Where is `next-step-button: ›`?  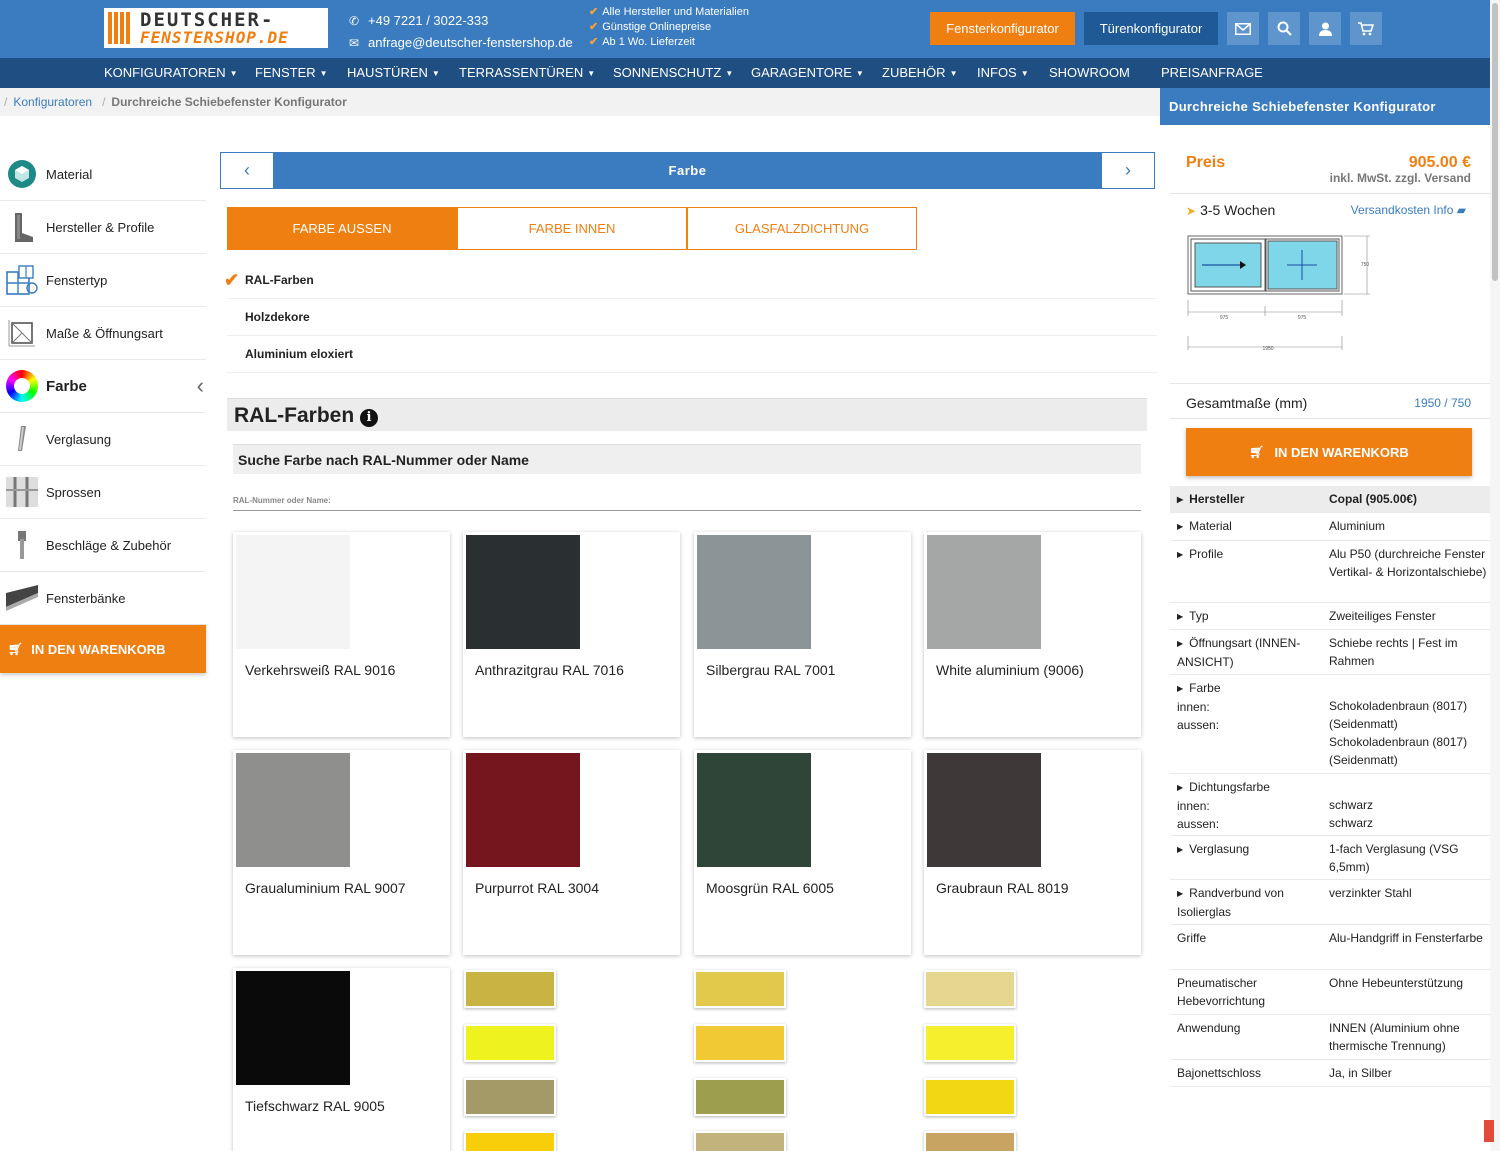 next-step-button: › is located at coordinates (1128, 170).